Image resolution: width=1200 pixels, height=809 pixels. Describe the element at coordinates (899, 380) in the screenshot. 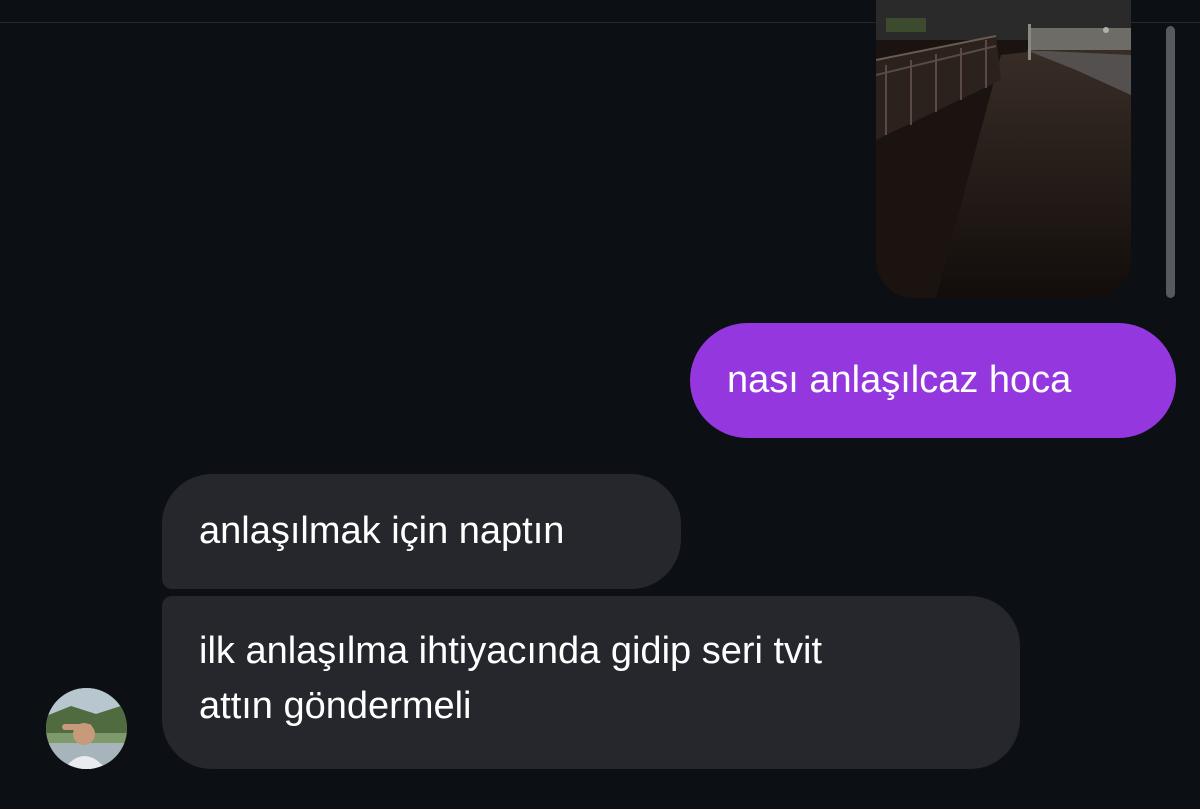

I see `message-text: nası anlaşılcaz hoca` at that location.